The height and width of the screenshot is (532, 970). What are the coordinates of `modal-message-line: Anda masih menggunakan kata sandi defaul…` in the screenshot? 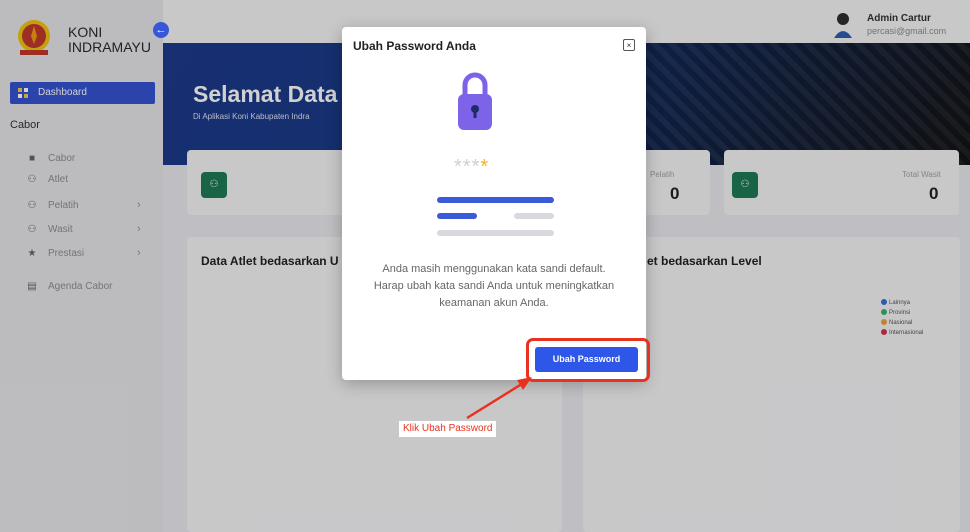 It's located at (494, 269).